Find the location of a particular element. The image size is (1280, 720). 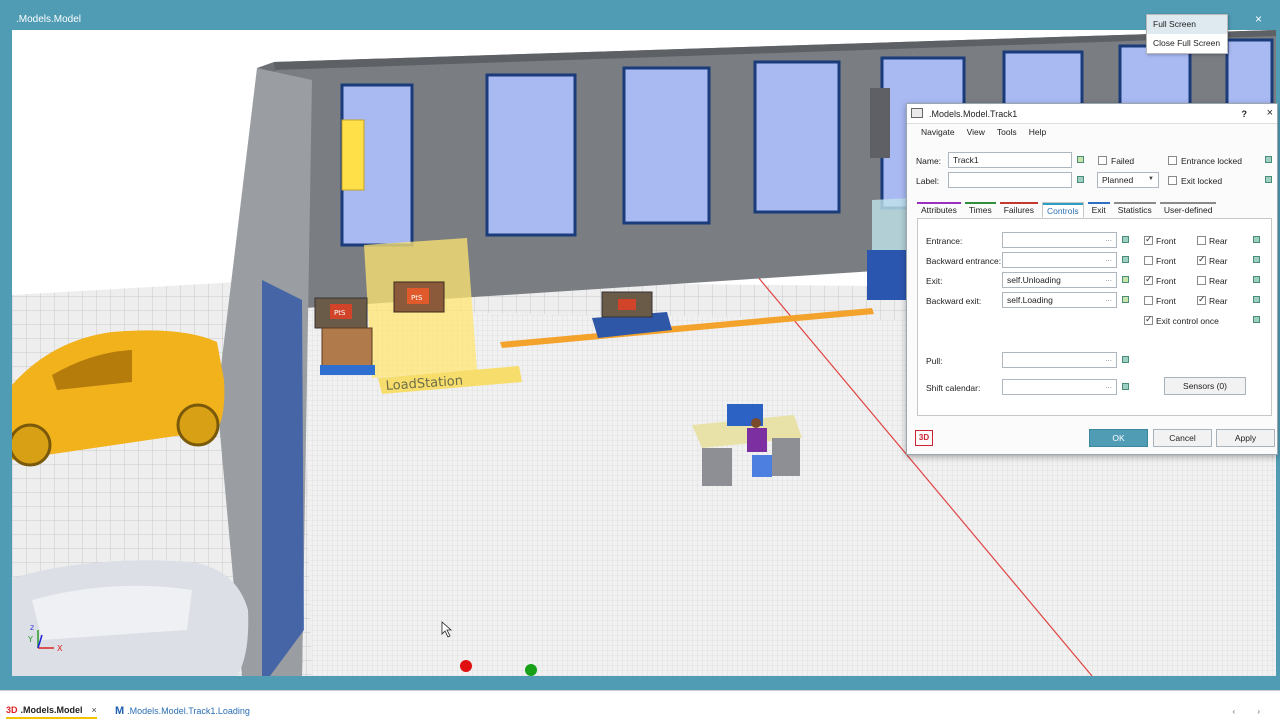

backward-entrance-front-label: Front is located at coordinates (1166, 261).